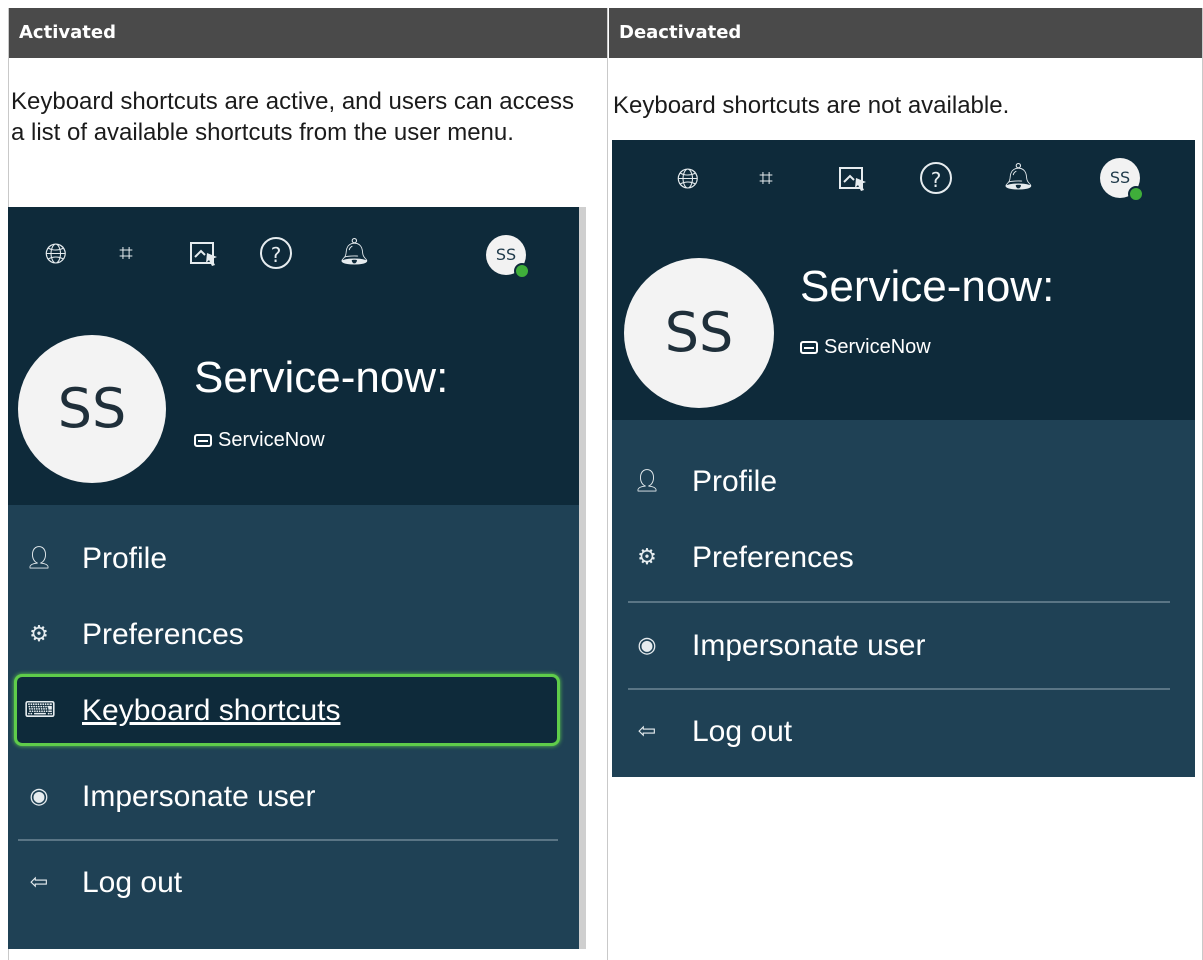 This screenshot has width=1203, height=960. What do you see at coordinates (40, 710) in the screenshot?
I see `keyboard-icon: ⌨` at bounding box center [40, 710].